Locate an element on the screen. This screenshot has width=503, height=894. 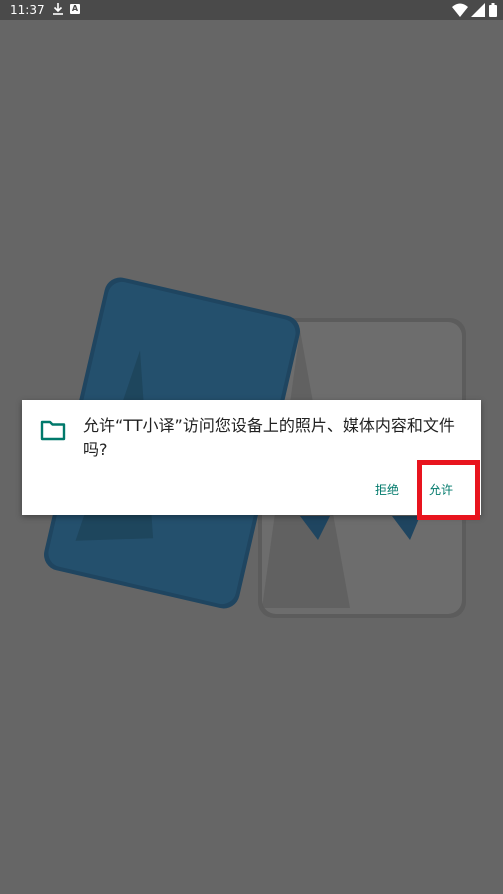
folder-icon is located at coordinates (53, 430).